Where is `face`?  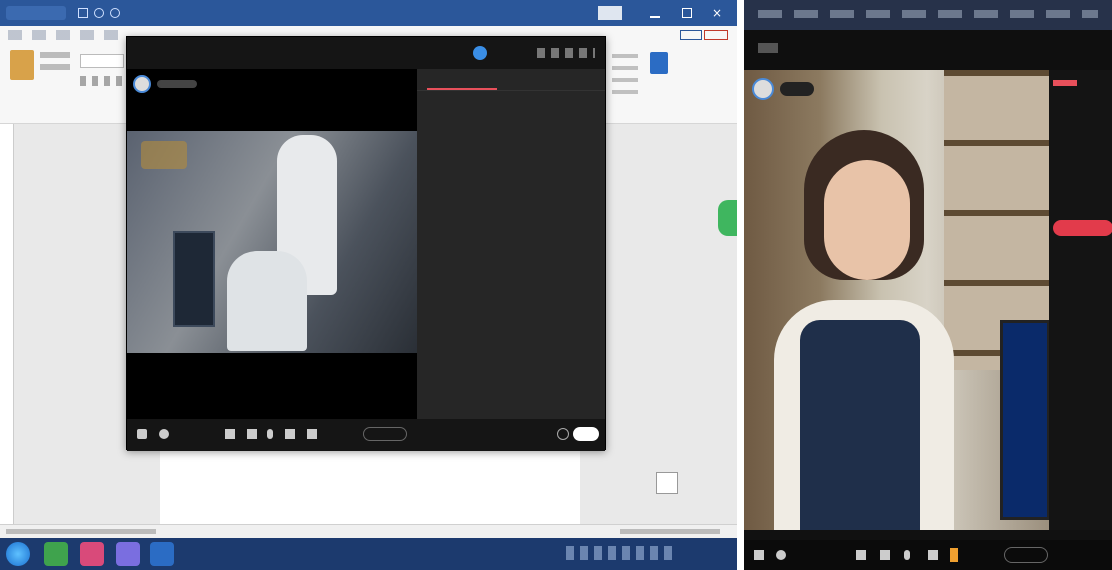 face is located at coordinates (867, 220).